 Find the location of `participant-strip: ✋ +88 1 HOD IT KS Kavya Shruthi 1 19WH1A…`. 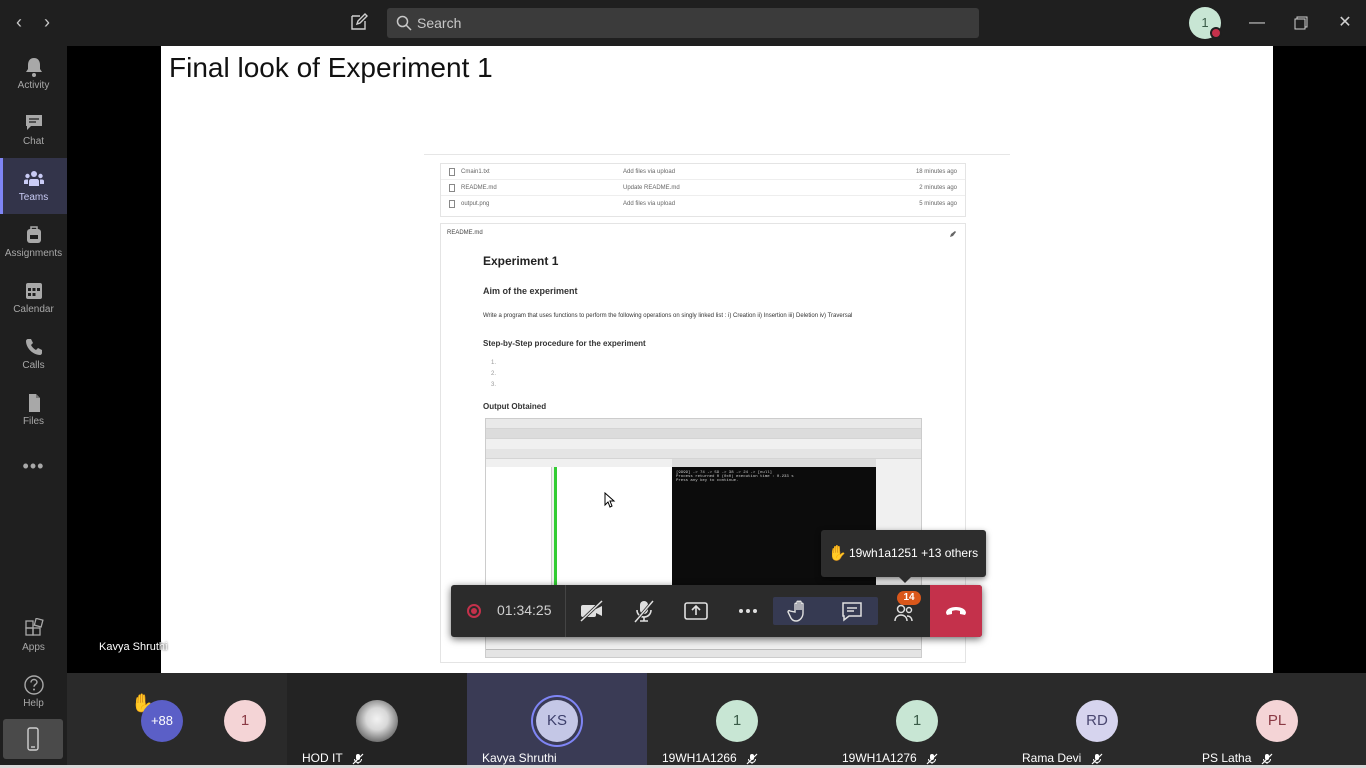

participant-strip: ✋ +88 1 HOD IT KS Kavya Shruthi 1 19WH1A… is located at coordinates (716, 720).